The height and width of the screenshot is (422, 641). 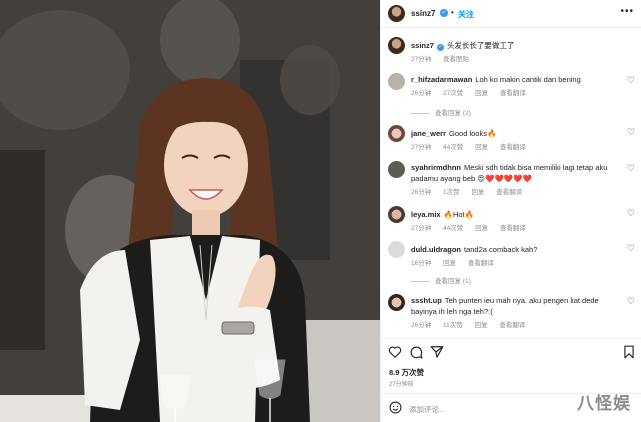 I want to click on post-timestamp: 27分钟前, so click(x=401, y=385).